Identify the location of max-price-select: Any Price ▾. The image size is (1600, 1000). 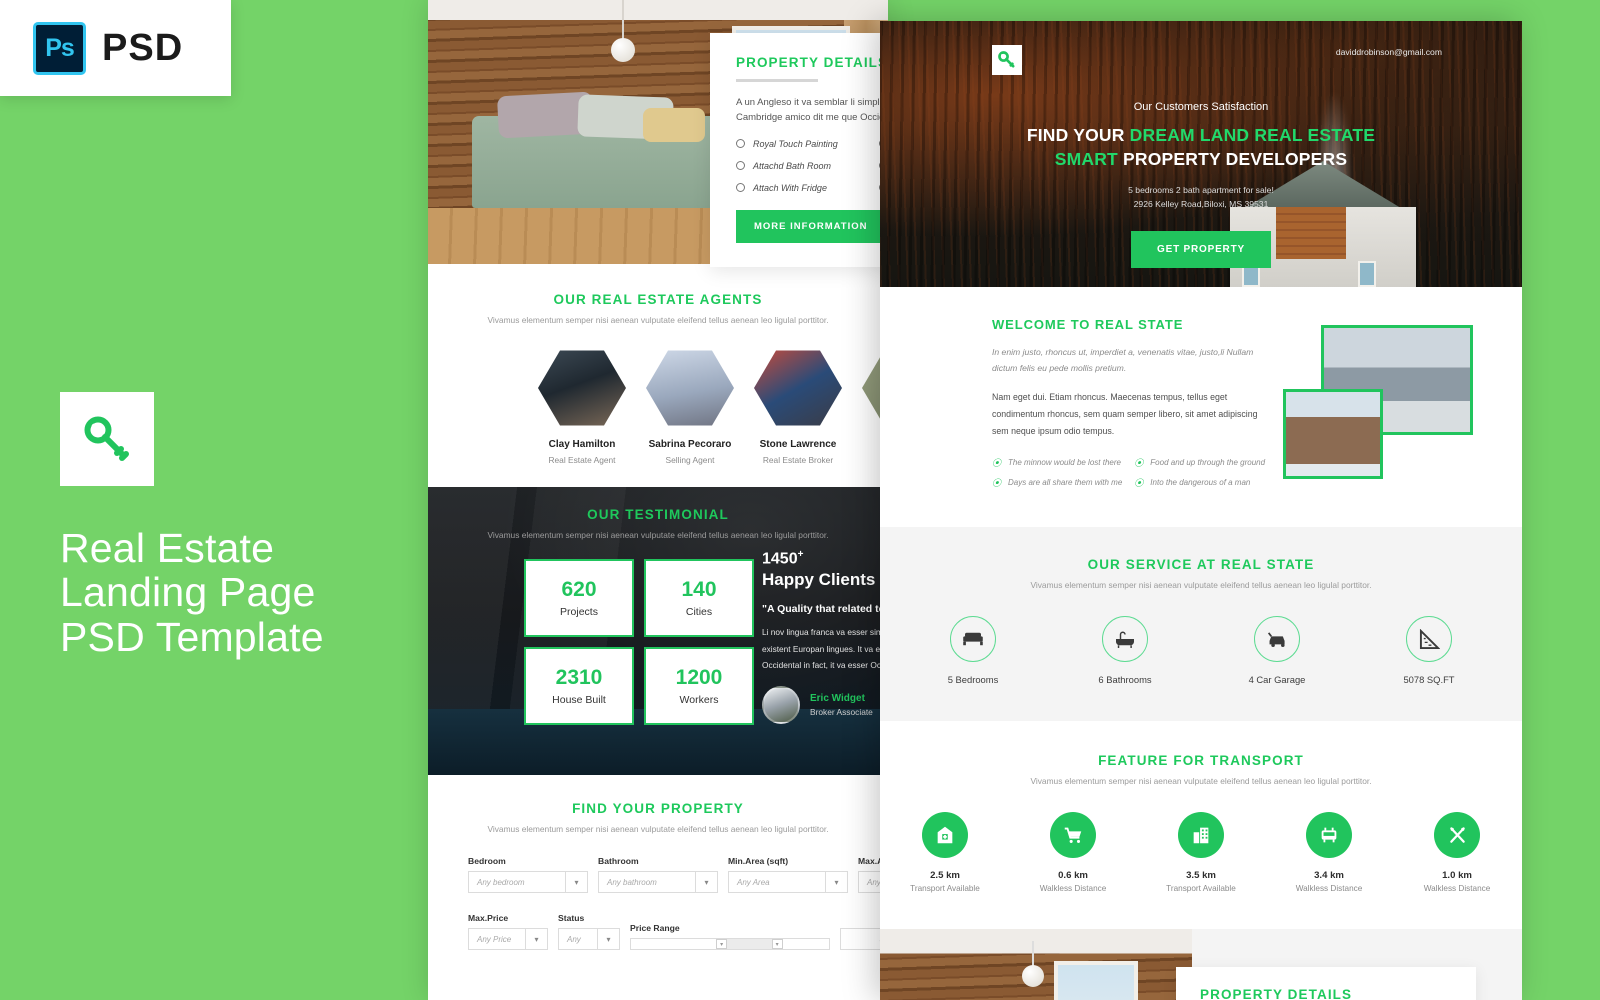
(508, 939).